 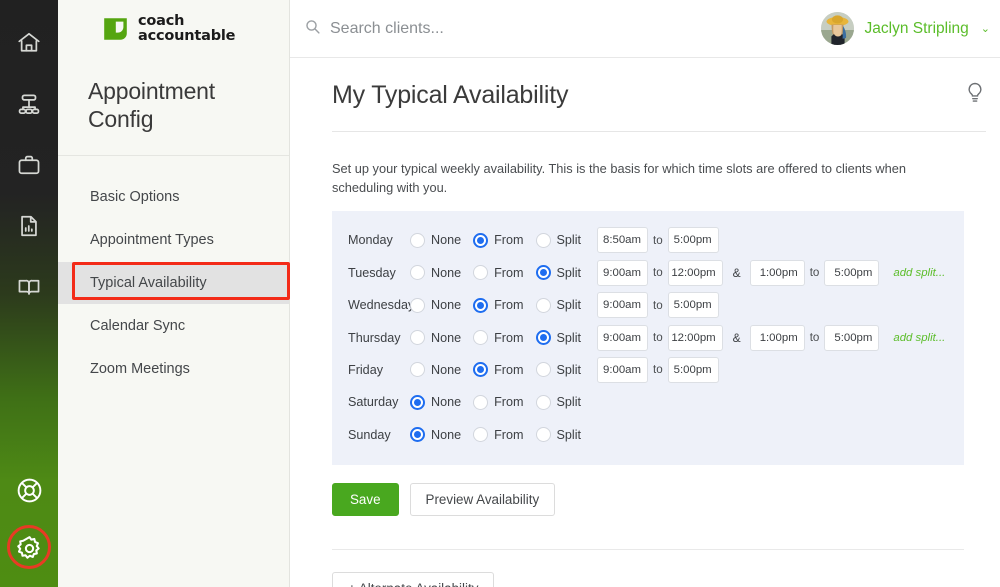 I want to click on title-divider, so click(x=659, y=131).